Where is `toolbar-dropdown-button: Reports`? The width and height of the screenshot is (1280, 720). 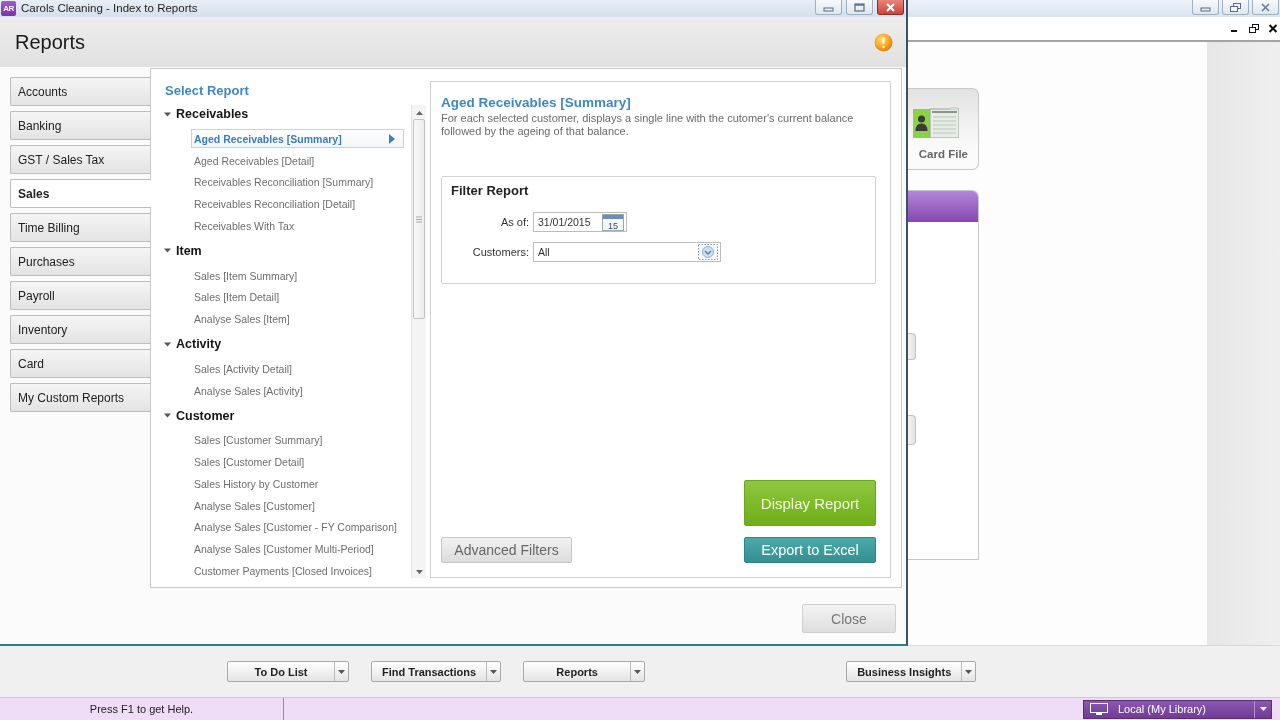 toolbar-dropdown-button: Reports is located at coordinates (584, 671).